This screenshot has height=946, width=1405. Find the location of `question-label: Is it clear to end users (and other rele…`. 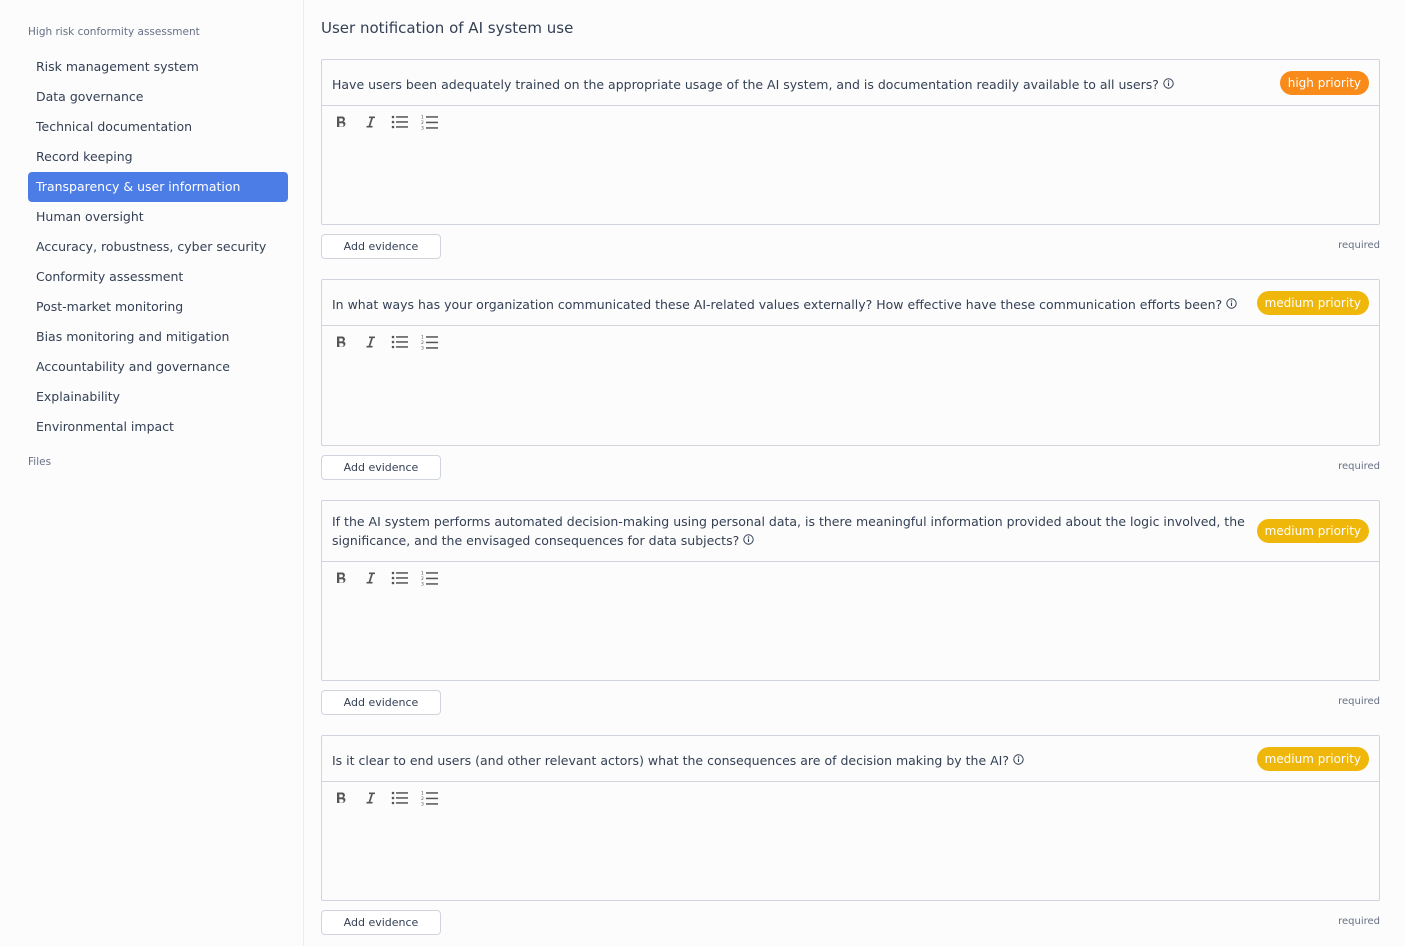

question-label: Is it clear to end users (and other rele… is located at coordinates (671, 760).